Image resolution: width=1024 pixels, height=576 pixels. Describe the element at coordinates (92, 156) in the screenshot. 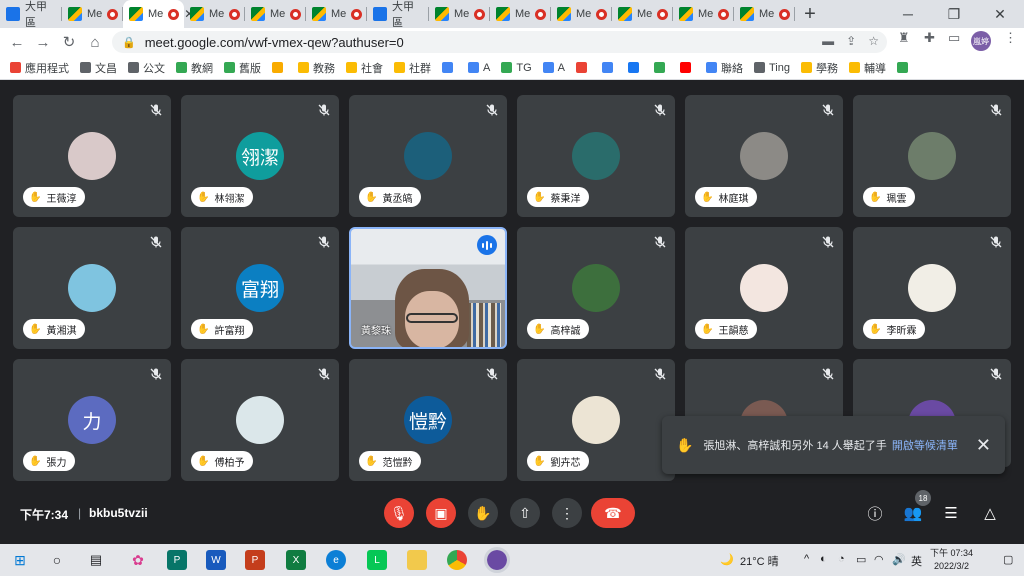

I see `participant-tile: ✋ 王薇淳` at that location.